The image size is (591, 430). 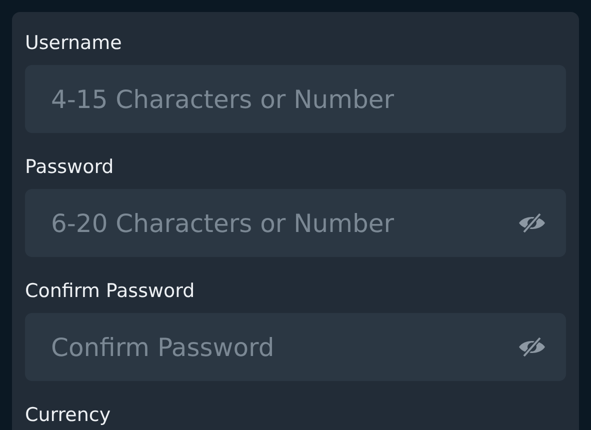 I want to click on field-label: Password, so click(x=69, y=167).